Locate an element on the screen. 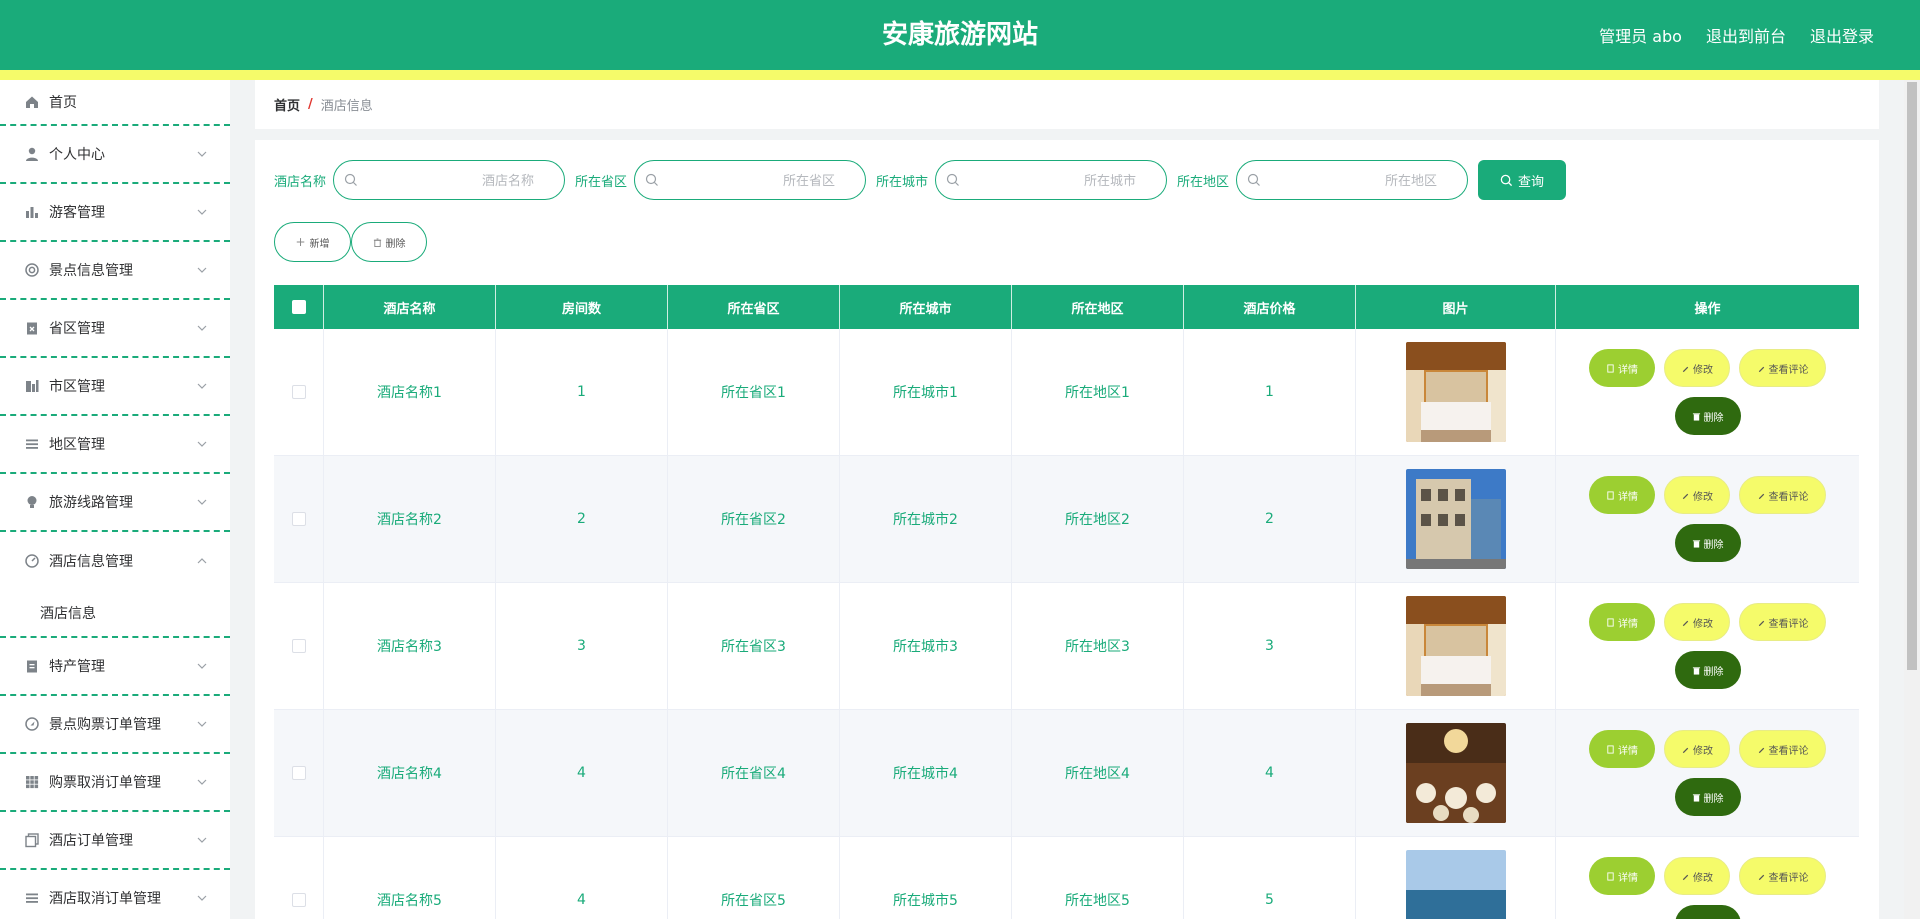  hotel-name-field is located at coordinates (449, 180).